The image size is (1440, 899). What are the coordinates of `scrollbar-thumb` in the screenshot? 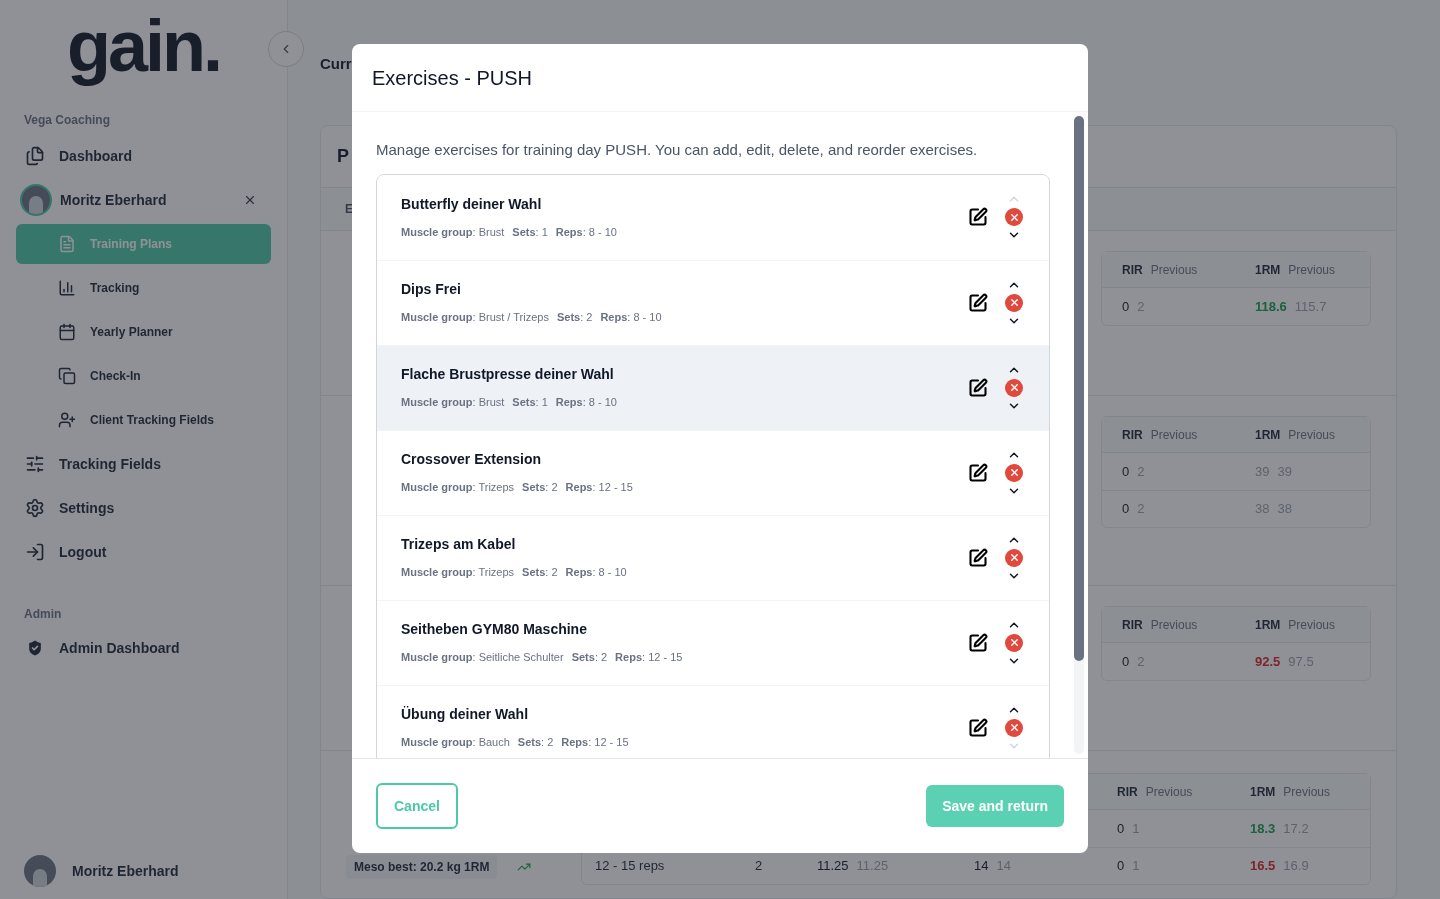 It's located at (1079, 388).